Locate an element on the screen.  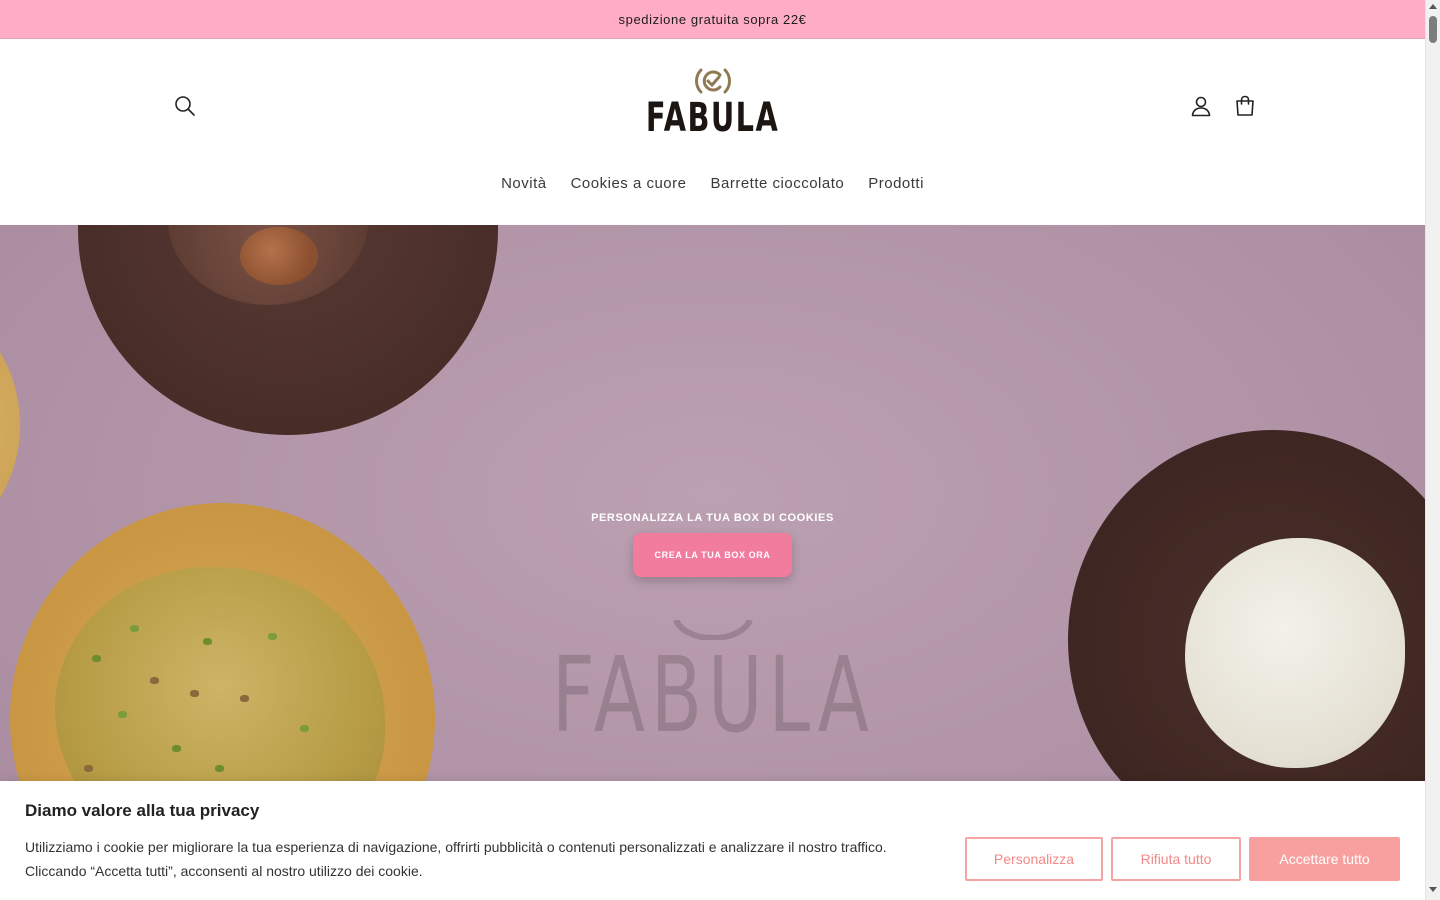
nav-item-cookies-a-cuore: Cookies a cuore is located at coordinates (629, 183).